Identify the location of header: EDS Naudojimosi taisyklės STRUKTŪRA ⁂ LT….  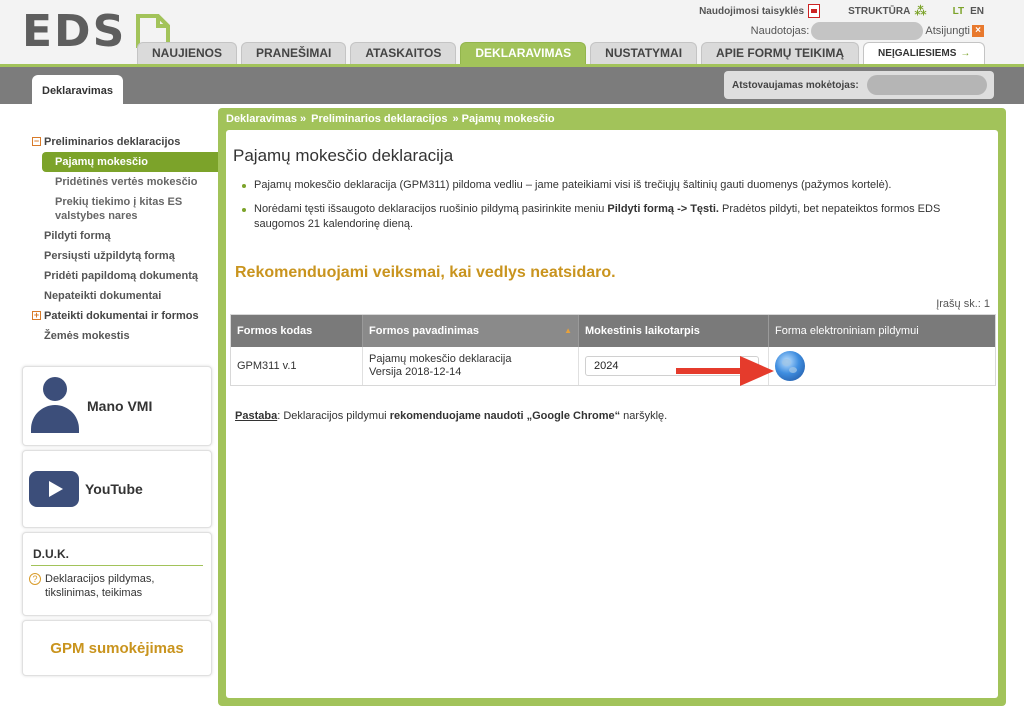
(512, 32).